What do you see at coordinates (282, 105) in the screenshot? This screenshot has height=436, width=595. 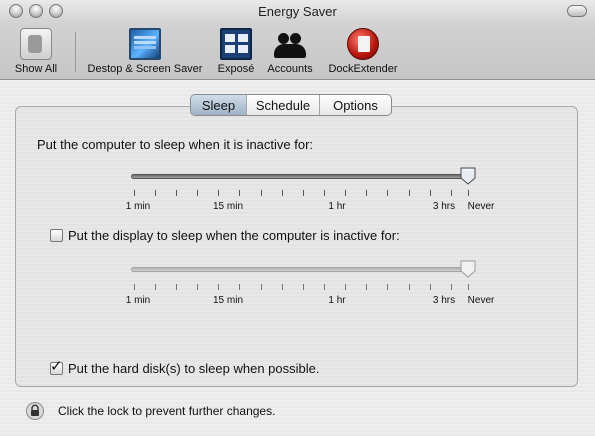 I see `tab-schedule: Schedule` at bounding box center [282, 105].